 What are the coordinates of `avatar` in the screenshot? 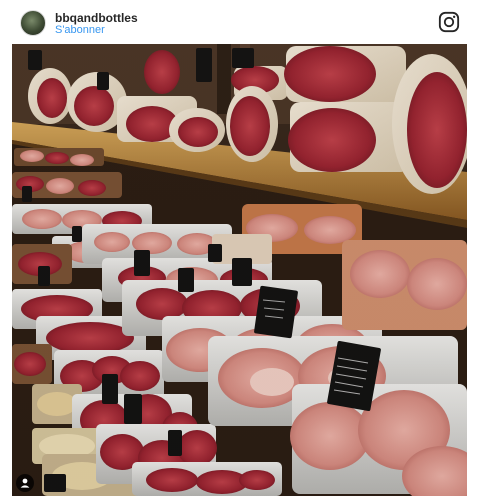 It's located at (33, 23).